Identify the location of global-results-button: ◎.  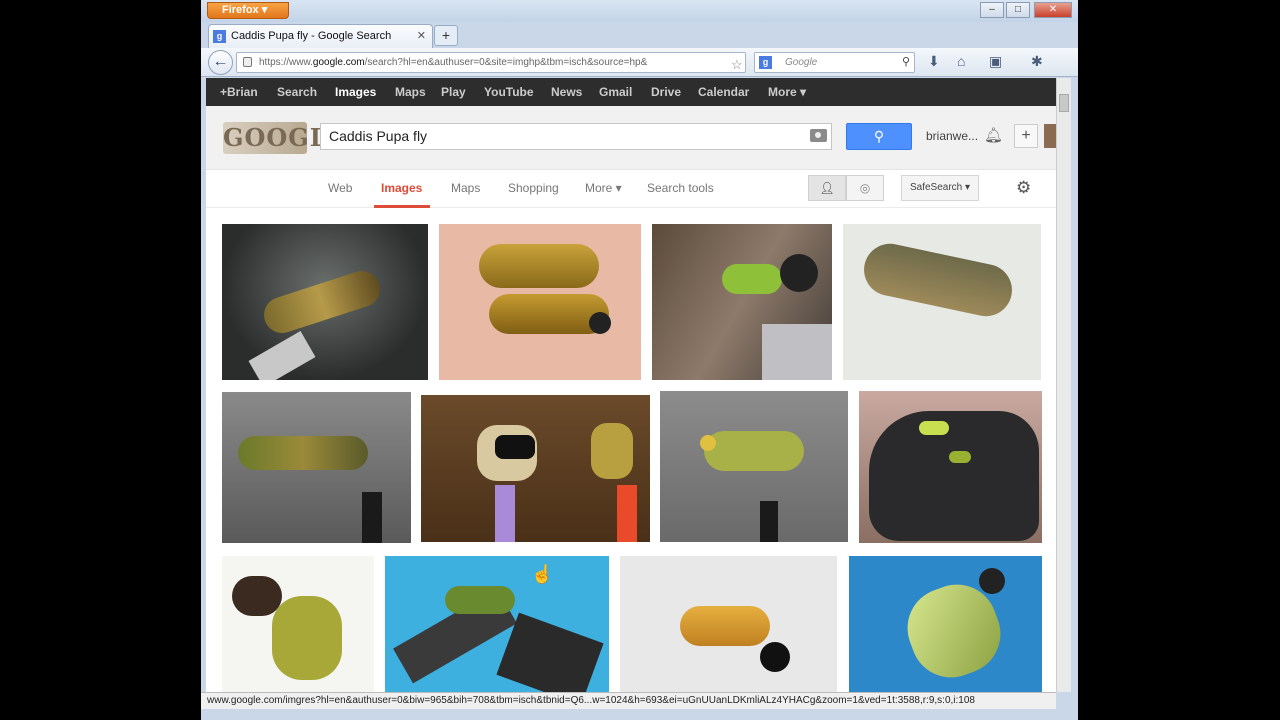
(865, 188).